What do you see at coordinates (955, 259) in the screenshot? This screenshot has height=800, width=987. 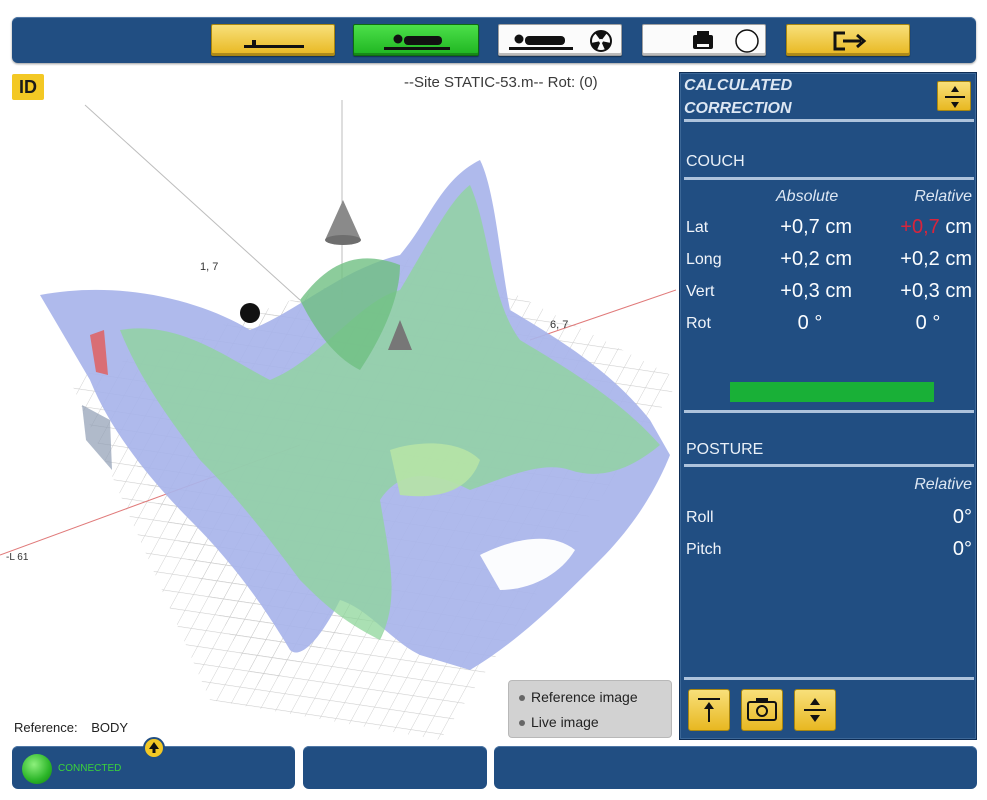 I see `long-relative-unit: cm` at bounding box center [955, 259].